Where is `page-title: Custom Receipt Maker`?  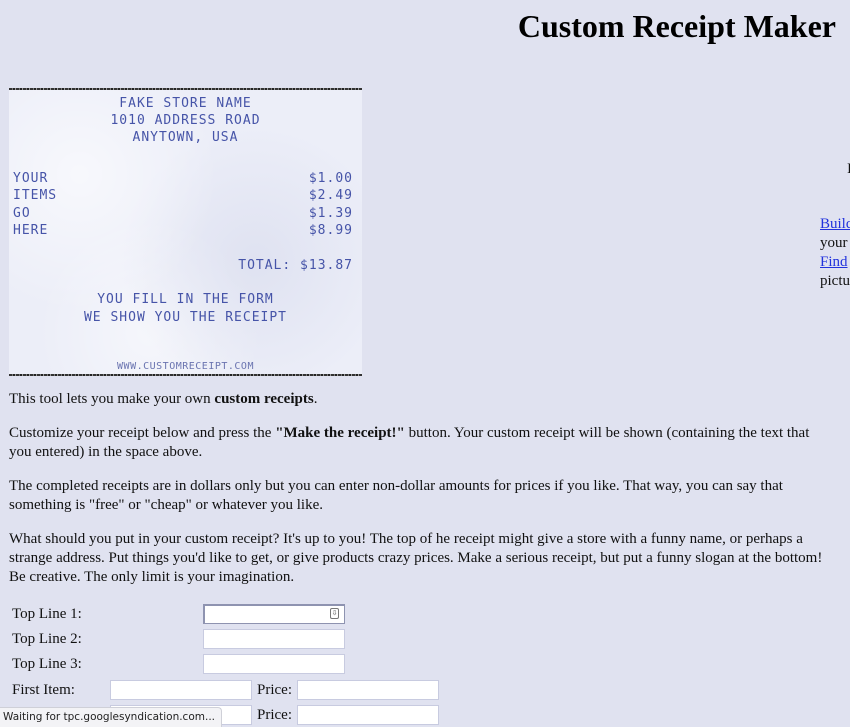
page-title: Custom Receipt Maker is located at coordinates (676, 26).